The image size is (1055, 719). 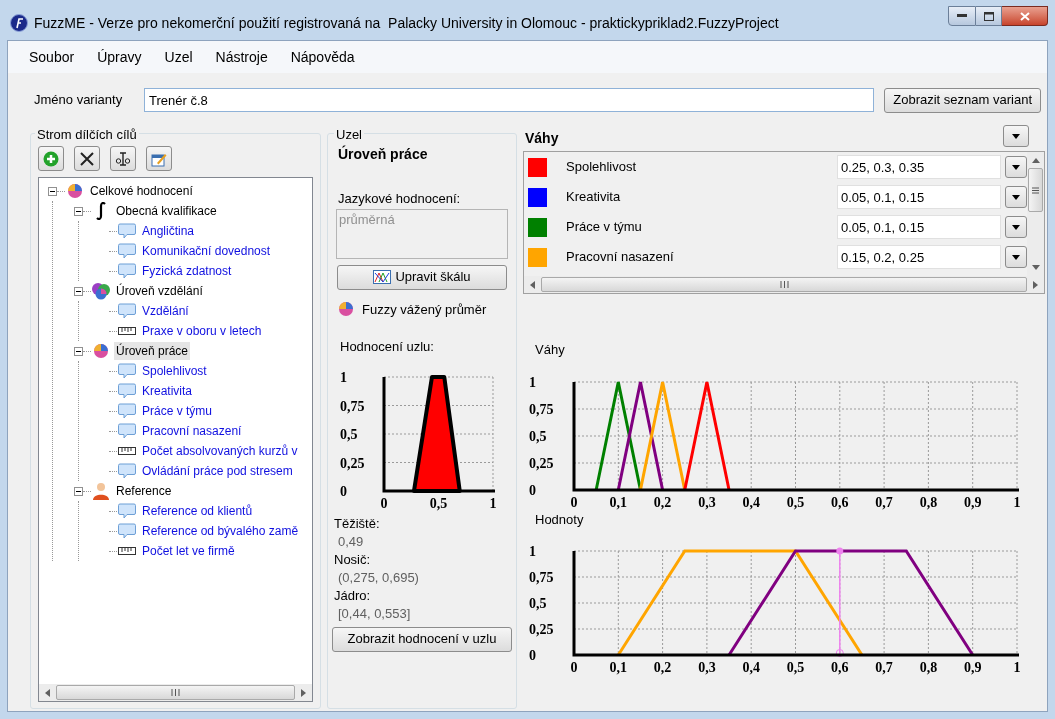 What do you see at coordinates (166, 211) in the screenshot?
I see `tree-item: Obecná kvalifikace` at bounding box center [166, 211].